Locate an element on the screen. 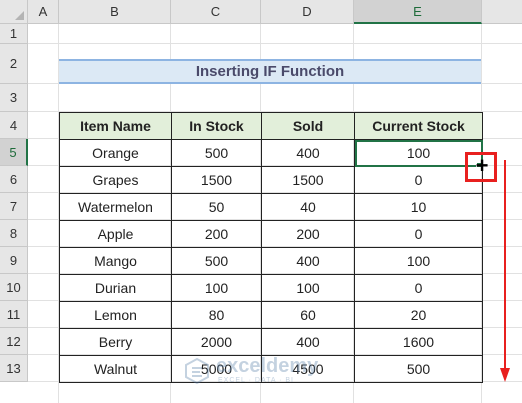 This screenshot has width=522, height=403. select-all-corner is located at coordinates (14, 12).